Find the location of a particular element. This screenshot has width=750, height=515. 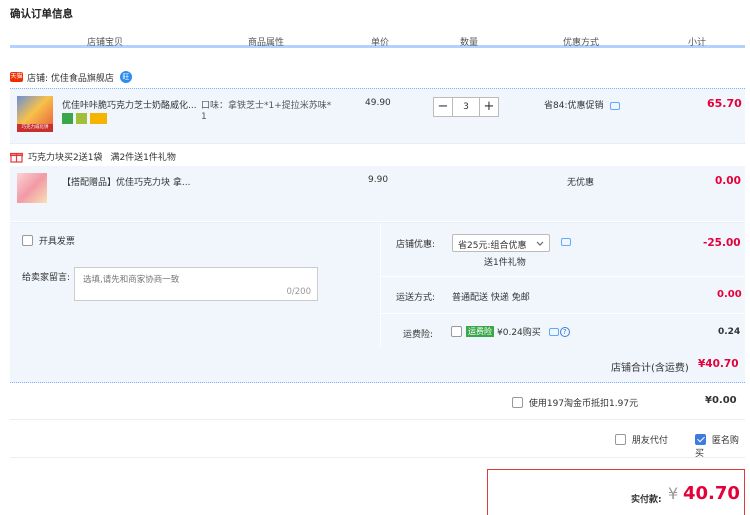

credit-card-icon is located at coordinates (98, 118).